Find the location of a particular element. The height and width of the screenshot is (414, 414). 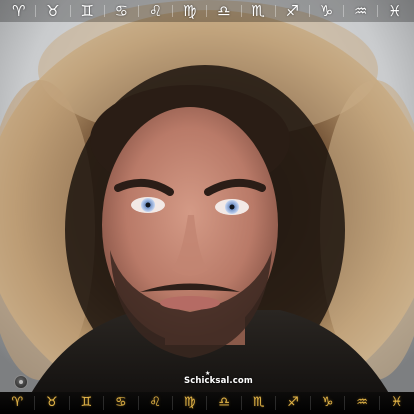

pisces-gold-icon: ♓︎ is located at coordinates (397, 403).